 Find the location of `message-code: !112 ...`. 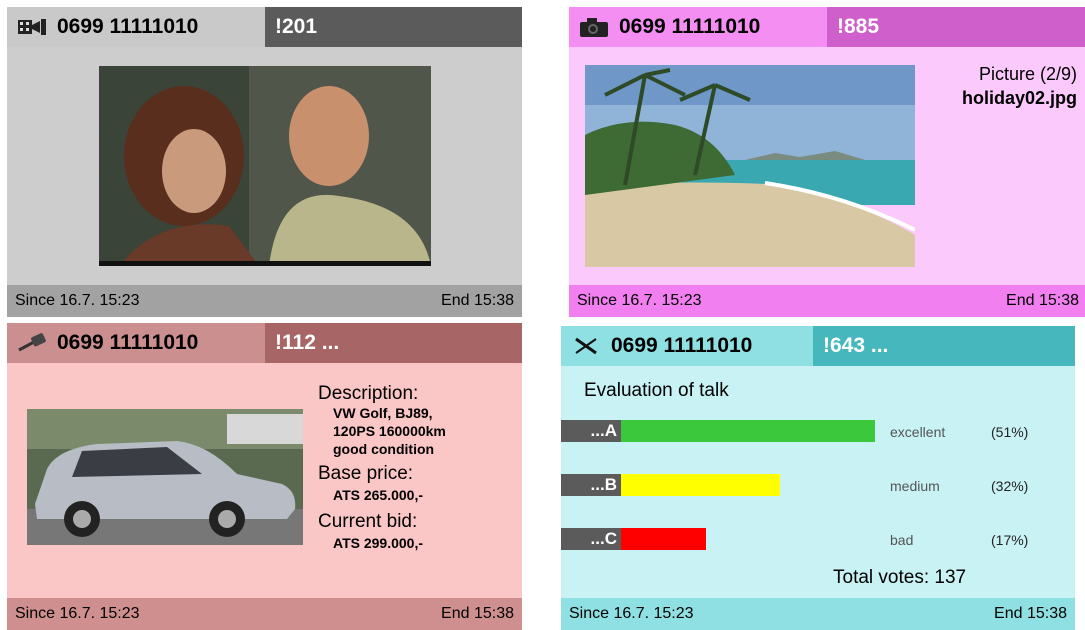

message-code: !112 ... is located at coordinates (307, 342).